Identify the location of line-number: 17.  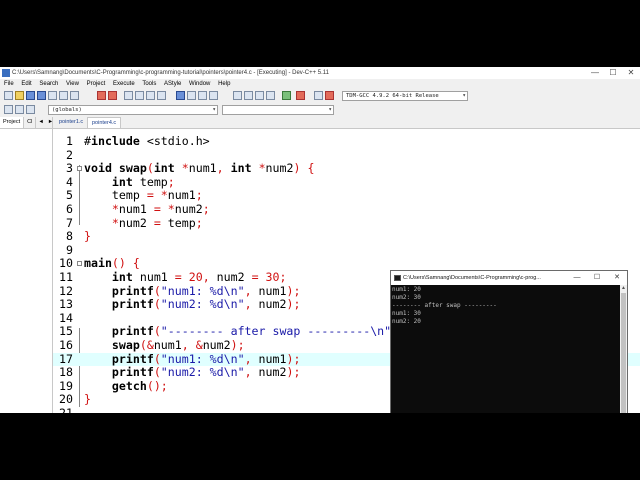
(66, 358).